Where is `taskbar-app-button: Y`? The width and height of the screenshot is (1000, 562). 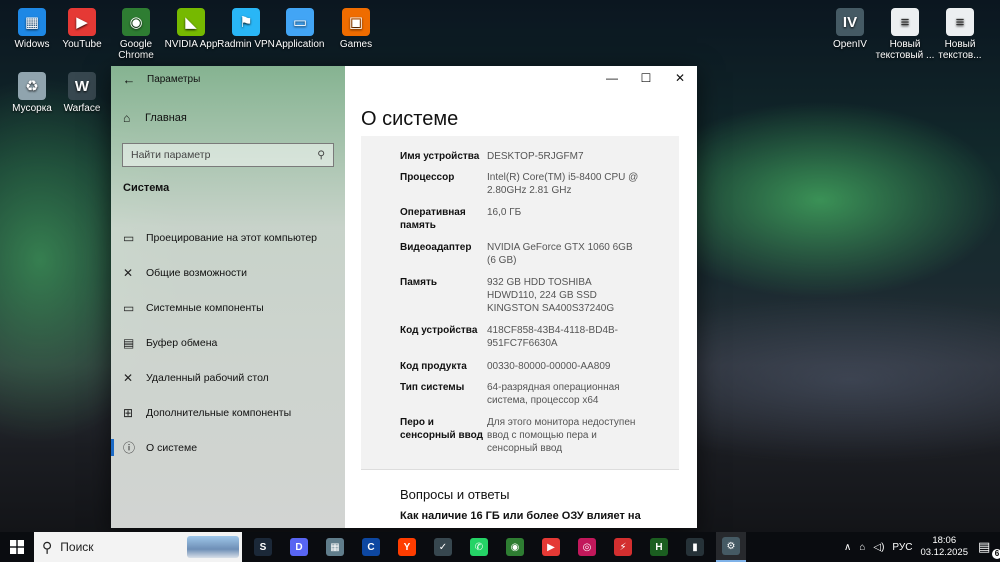 taskbar-app-button: Y is located at coordinates (407, 547).